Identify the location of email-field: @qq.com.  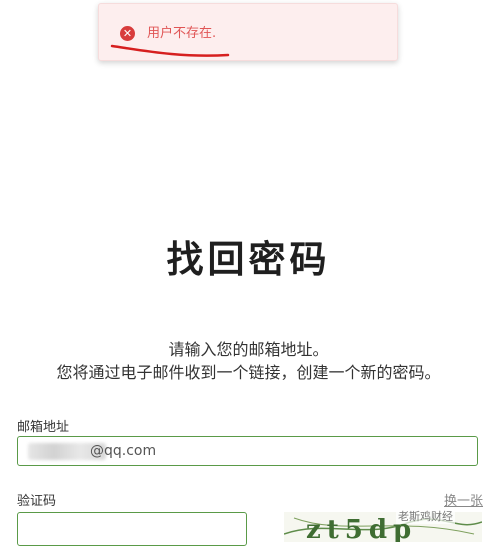
(247, 451).